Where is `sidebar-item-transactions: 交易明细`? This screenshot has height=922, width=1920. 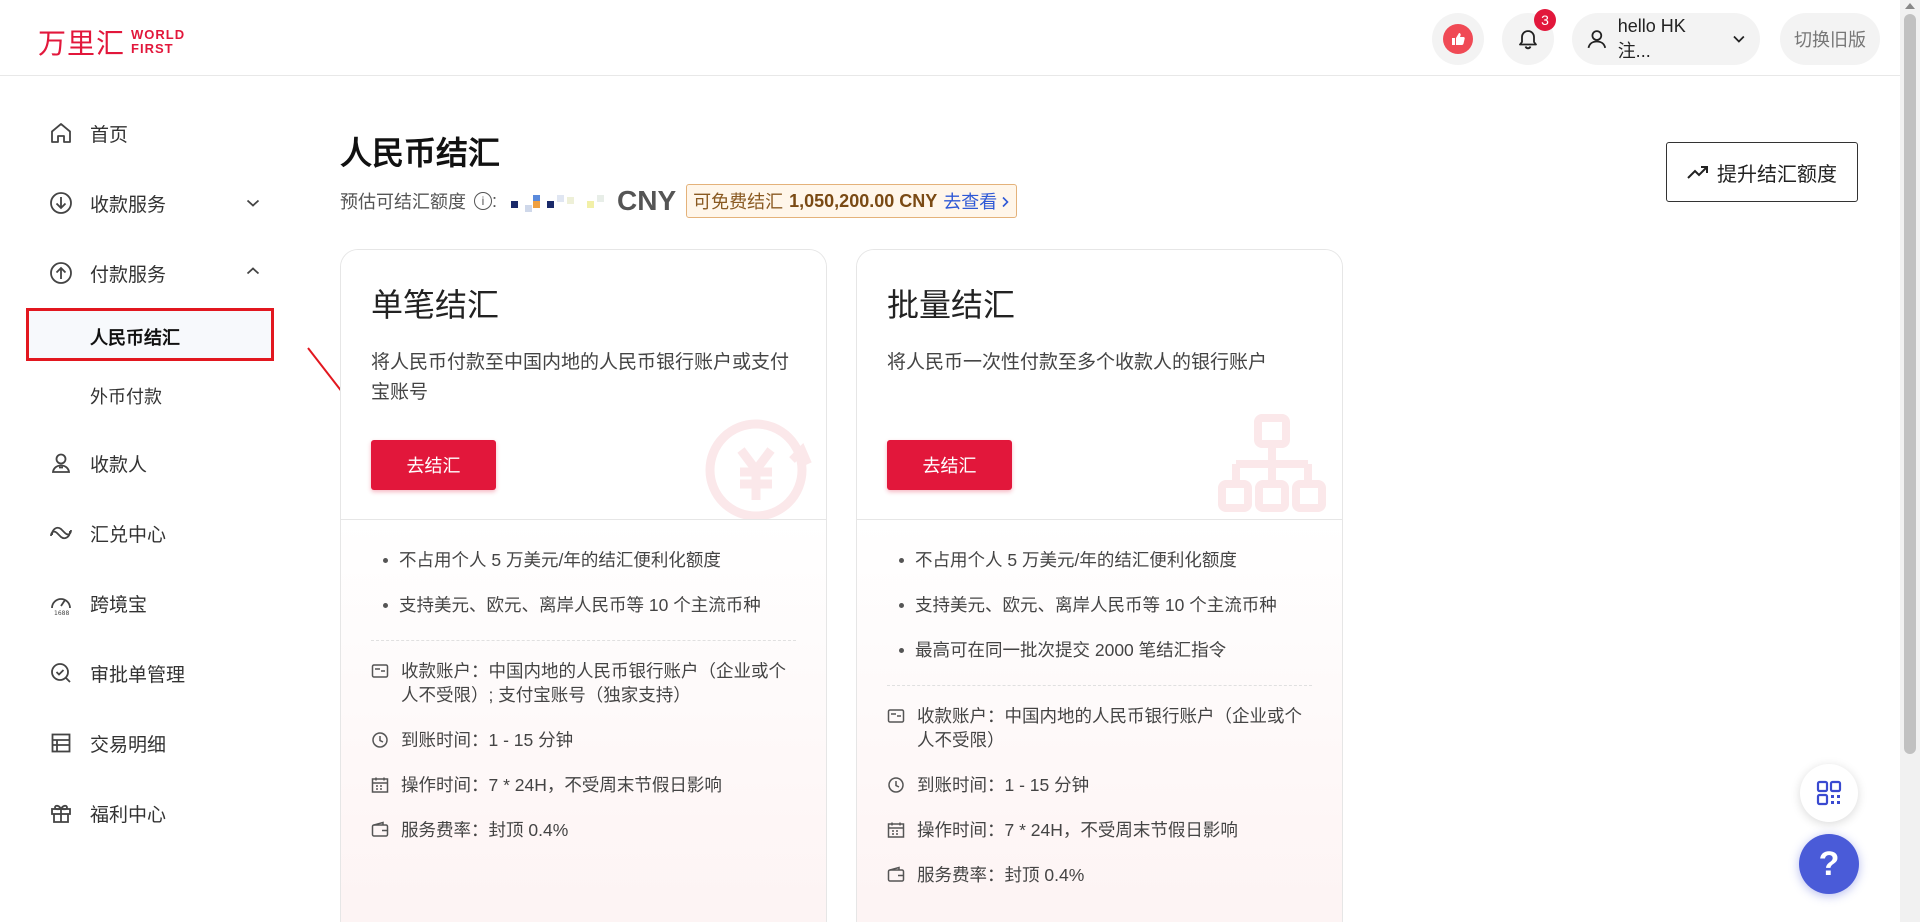
sidebar-item-transactions: 交易明细 is located at coordinates (107, 743).